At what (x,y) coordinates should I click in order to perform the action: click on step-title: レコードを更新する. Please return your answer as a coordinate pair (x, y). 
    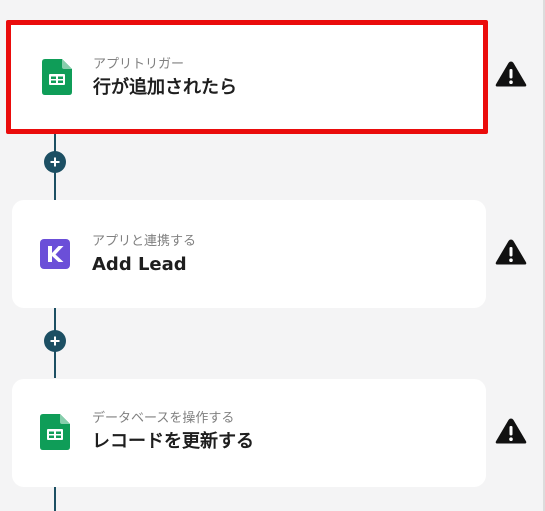
    Looking at the image, I should click on (173, 441).